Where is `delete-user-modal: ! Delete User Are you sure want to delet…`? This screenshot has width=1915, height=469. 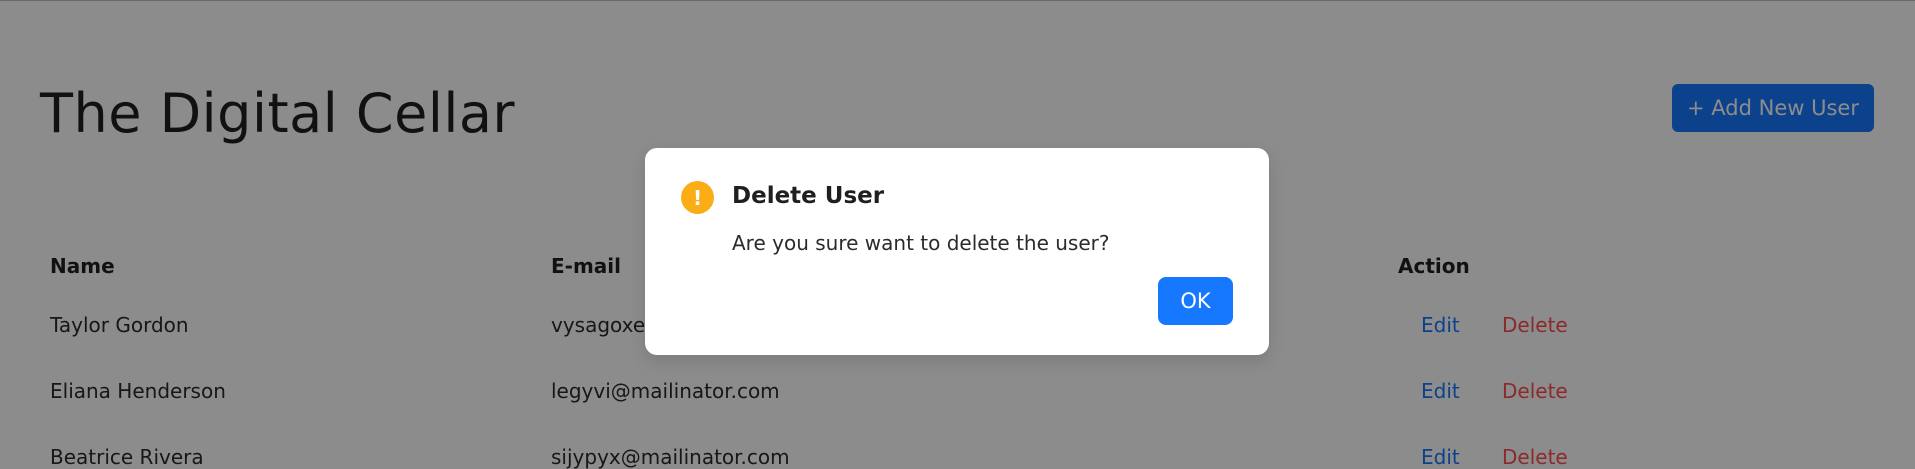 delete-user-modal: ! Delete User Are you sure want to delet… is located at coordinates (957, 251).